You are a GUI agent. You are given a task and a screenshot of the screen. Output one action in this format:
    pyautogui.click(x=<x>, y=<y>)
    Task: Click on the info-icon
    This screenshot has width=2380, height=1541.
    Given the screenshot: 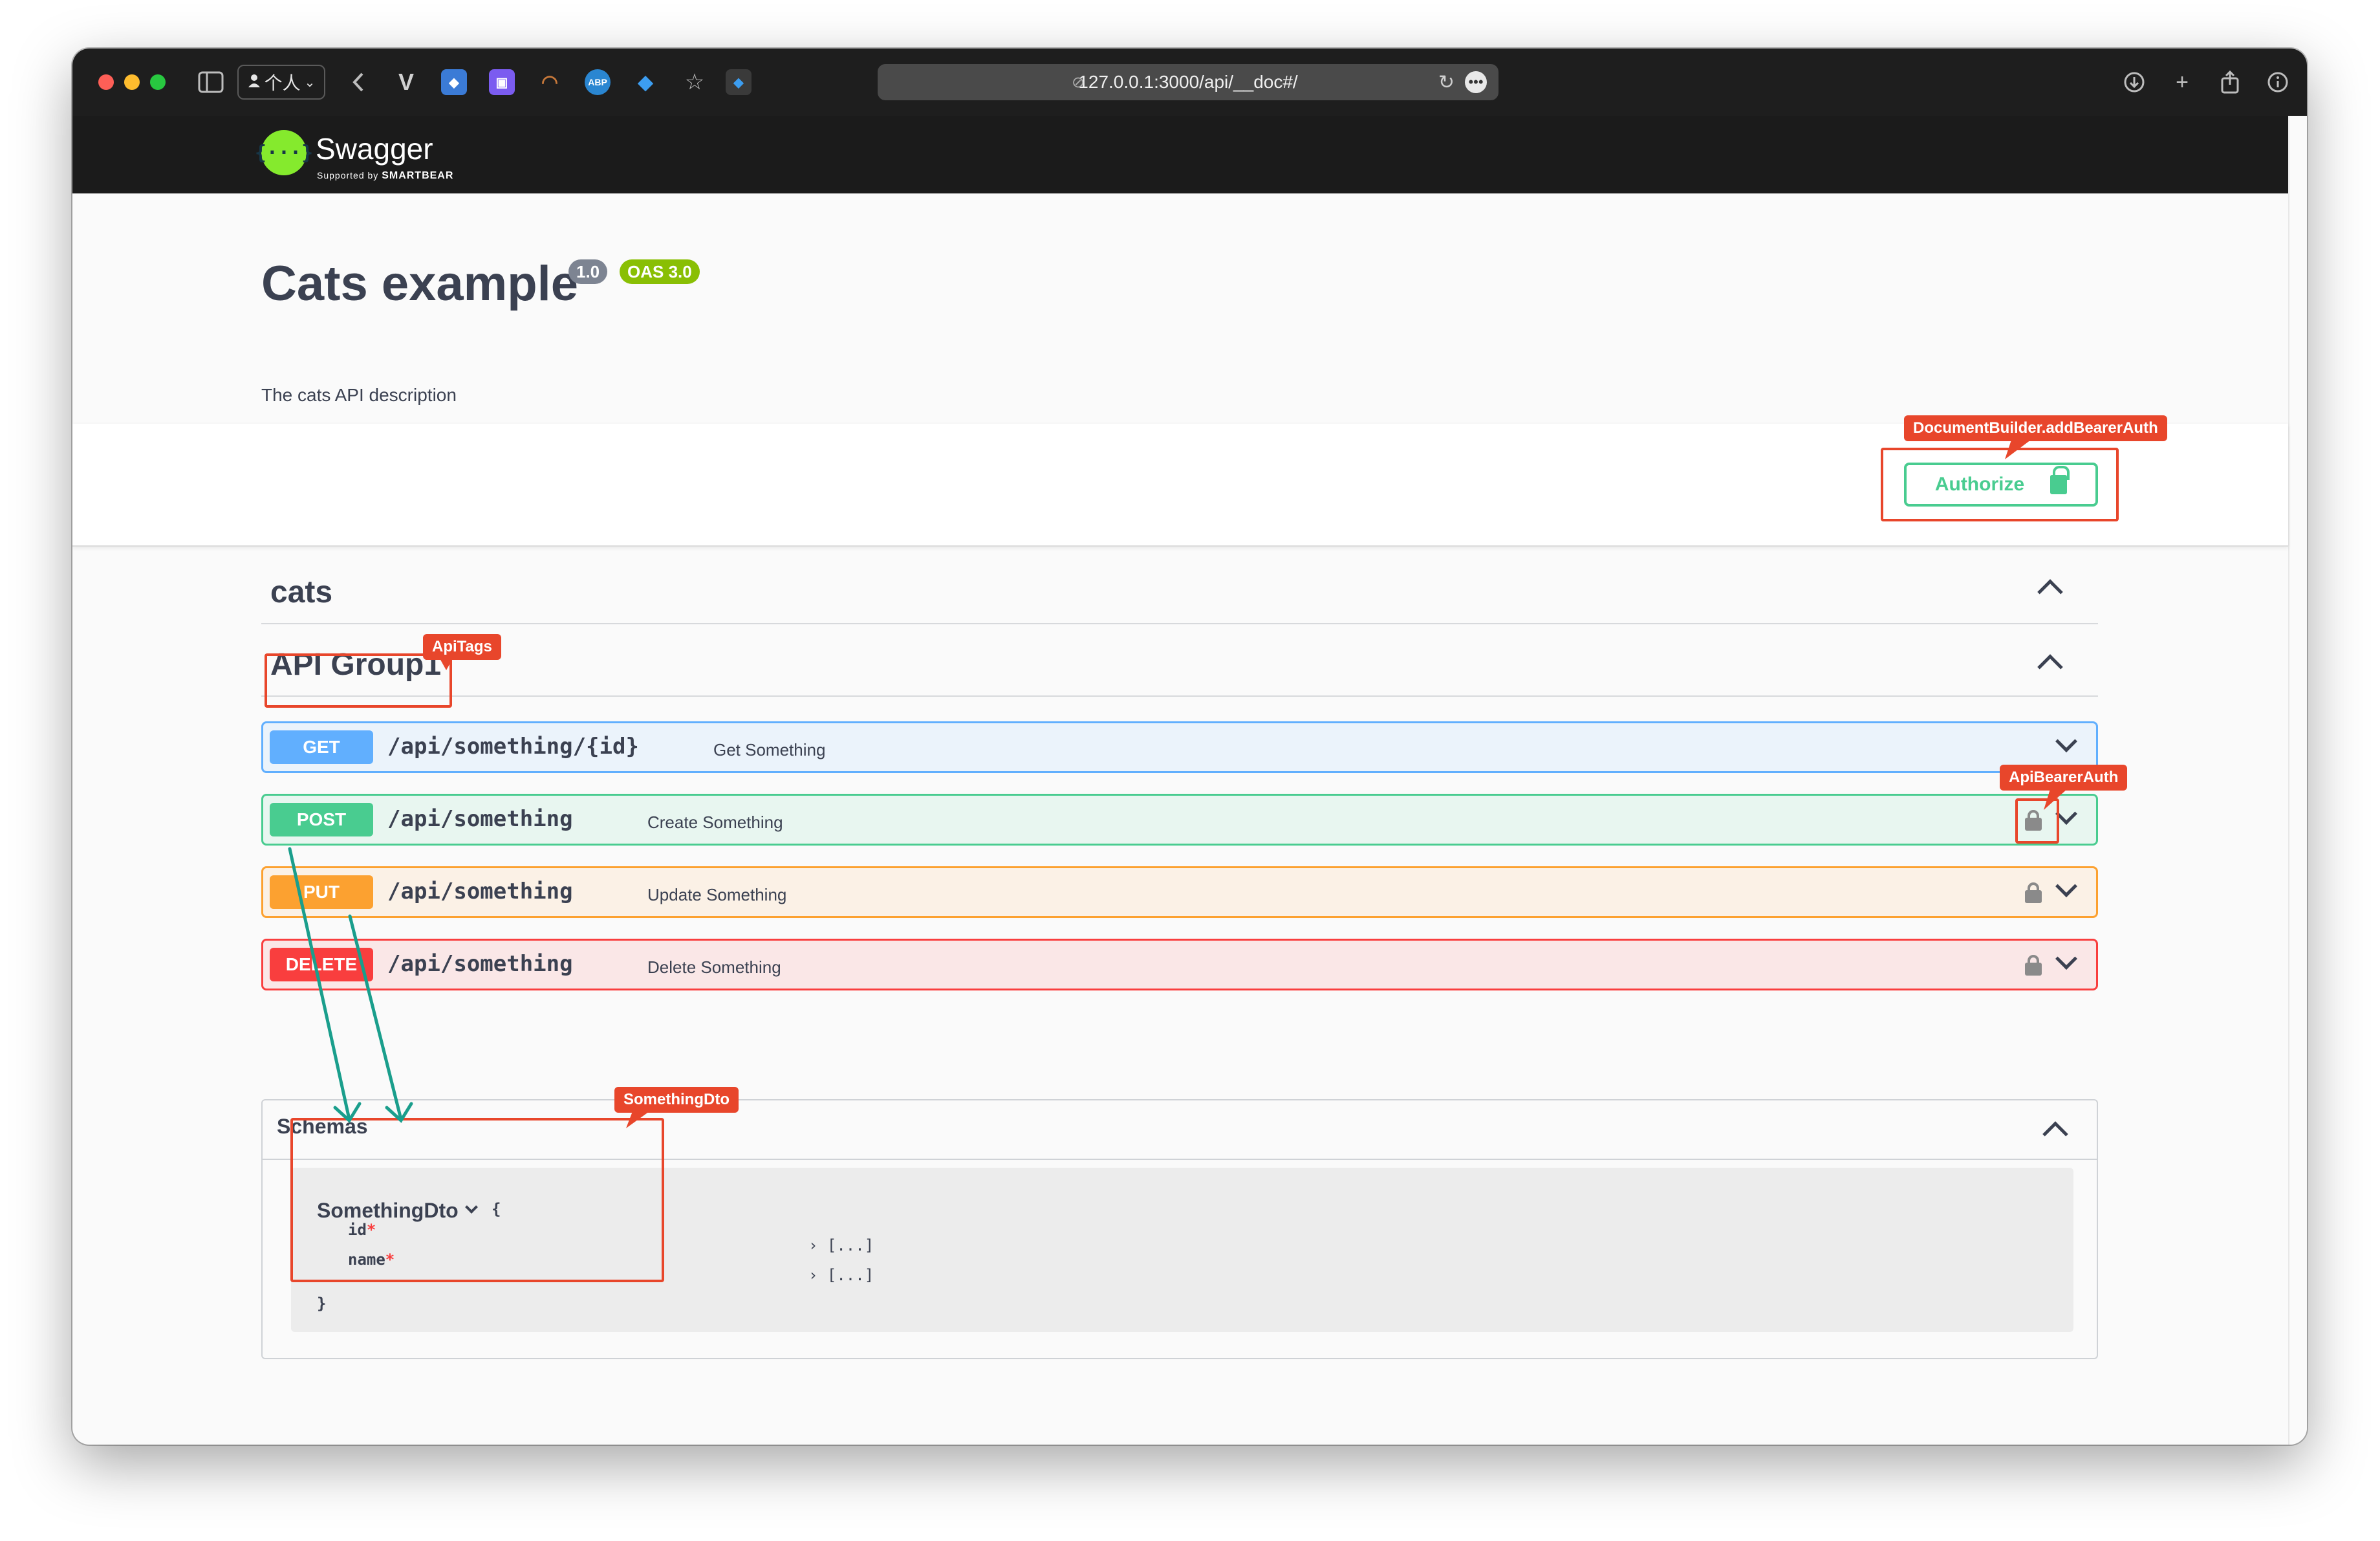 What is the action you would take?
    pyautogui.click(x=2277, y=82)
    